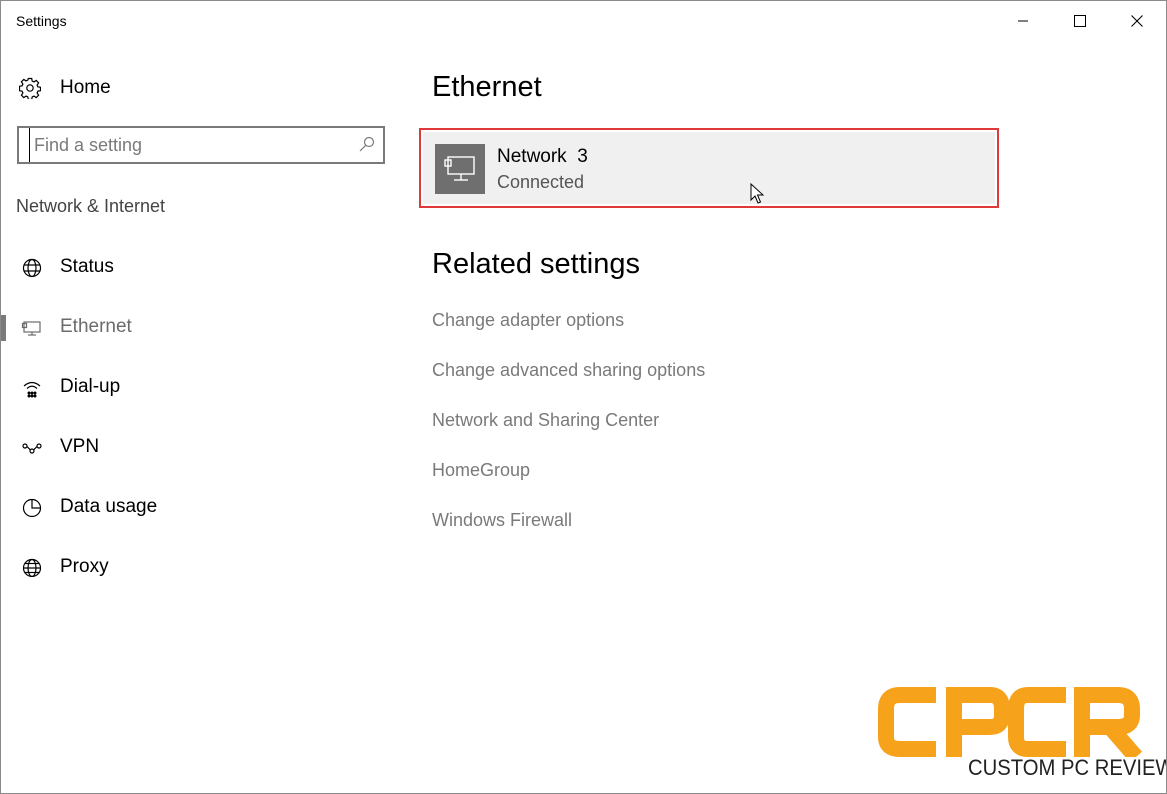 This screenshot has height=794, width=1167. I want to click on home-label: Home, so click(85, 87).